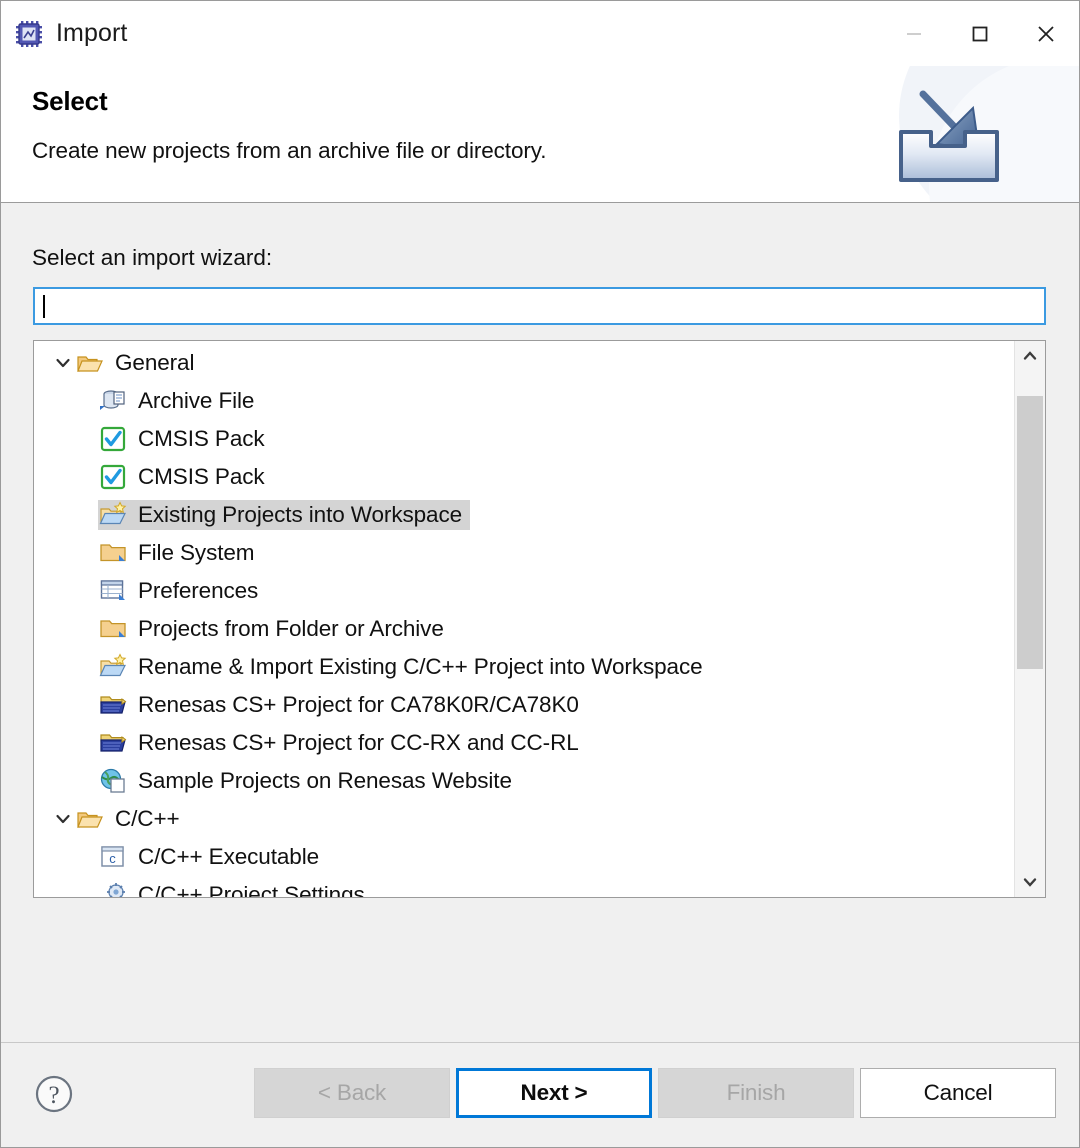 The width and height of the screenshot is (1080, 1148). What do you see at coordinates (979, 134) in the screenshot?
I see `import-tray-arrow-icon` at bounding box center [979, 134].